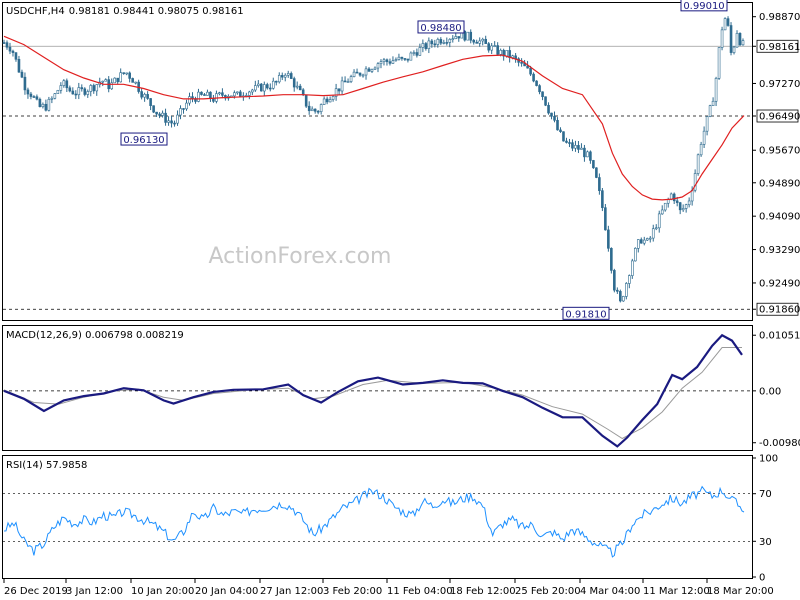 The width and height of the screenshot is (800, 600). Describe the element at coordinates (46, 465) in the screenshot. I see `rsi-header: RSI(14) 57.9858` at that location.